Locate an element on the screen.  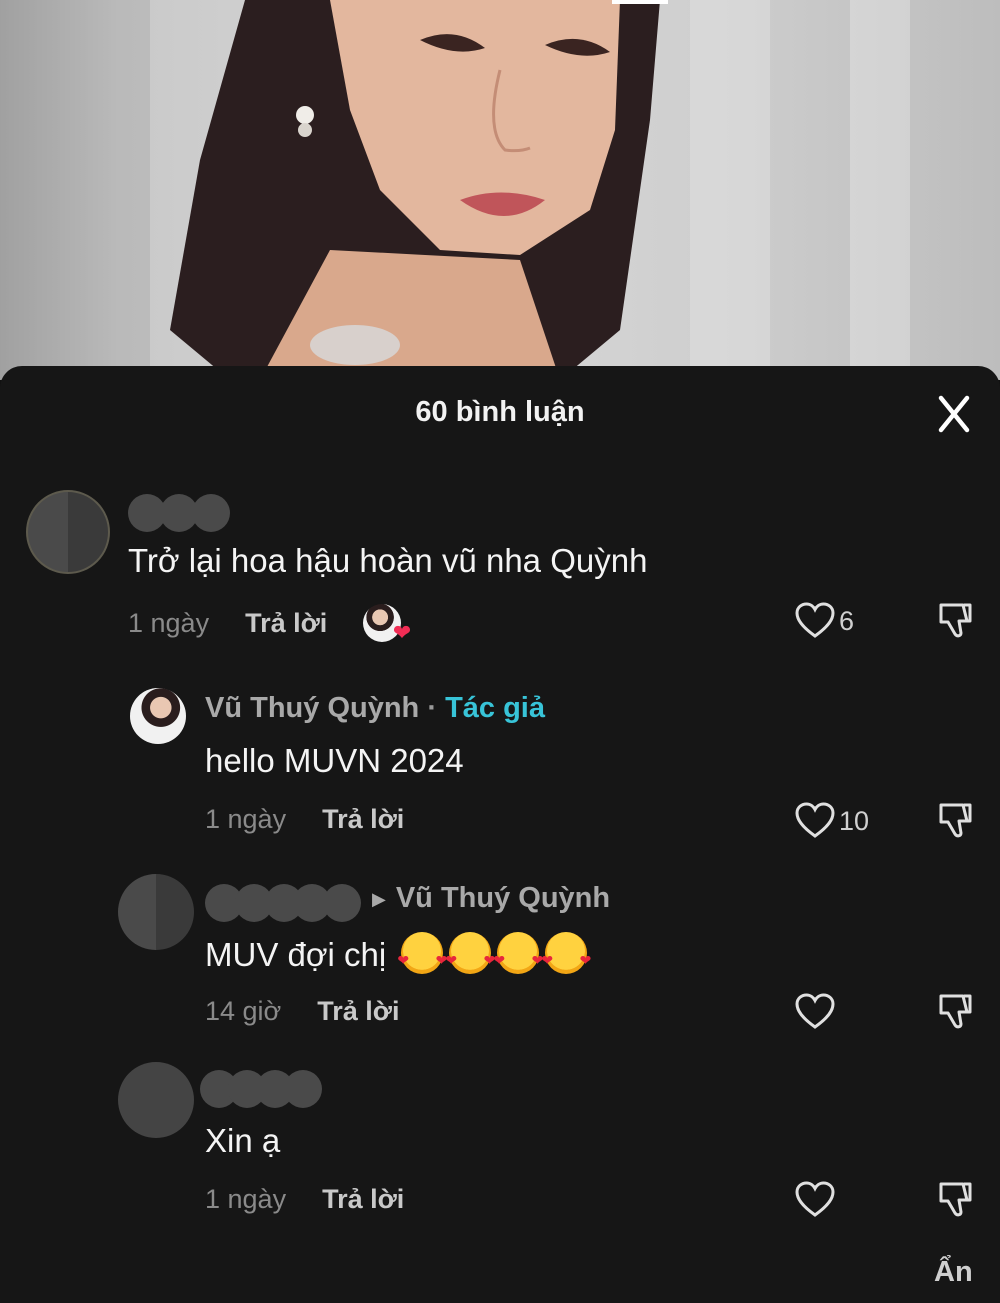
like-button: 10 is located at coordinates (832, 821).